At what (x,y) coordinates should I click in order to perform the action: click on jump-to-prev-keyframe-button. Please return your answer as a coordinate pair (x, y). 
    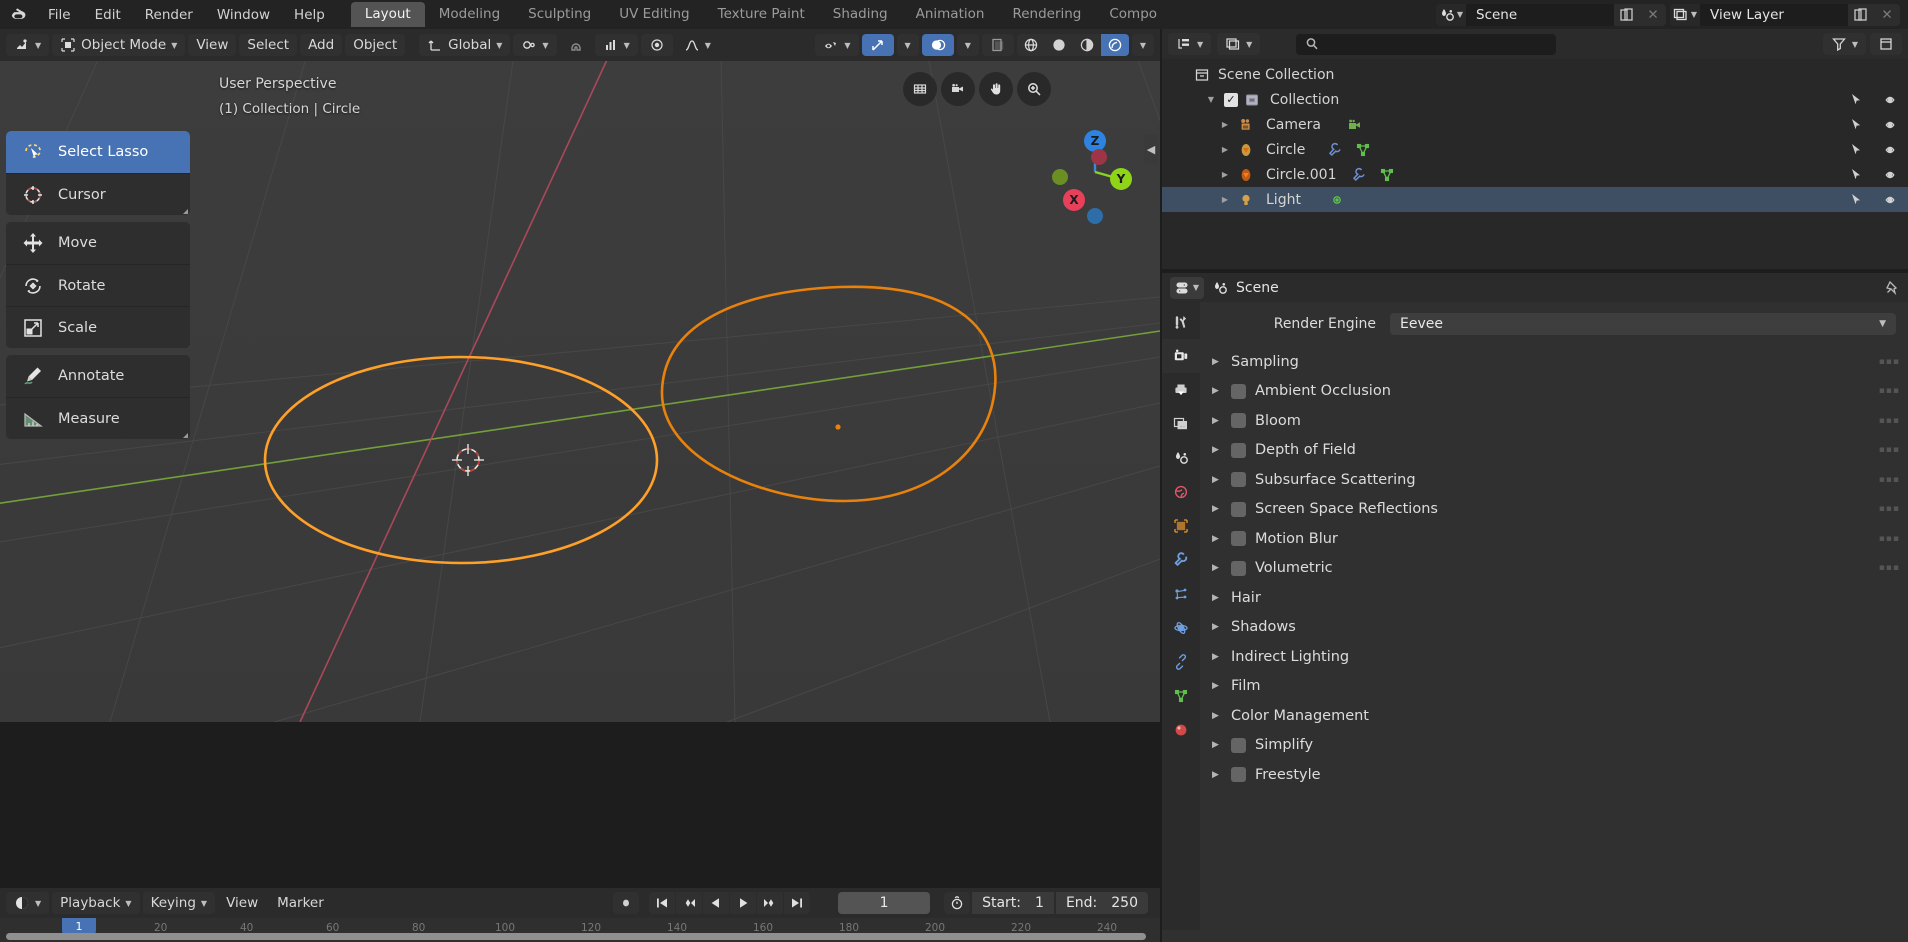
    Looking at the image, I should click on (689, 903).